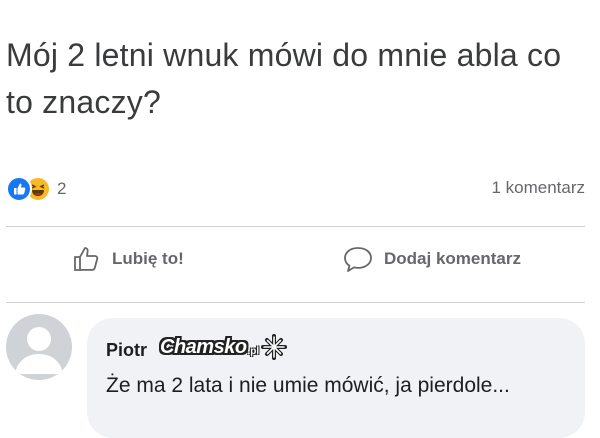 The height and width of the screenshot is (438, 600). Describe the element at coordinates (126, 350) in the screenshot. I see `comment-author: Piotr` at that location.